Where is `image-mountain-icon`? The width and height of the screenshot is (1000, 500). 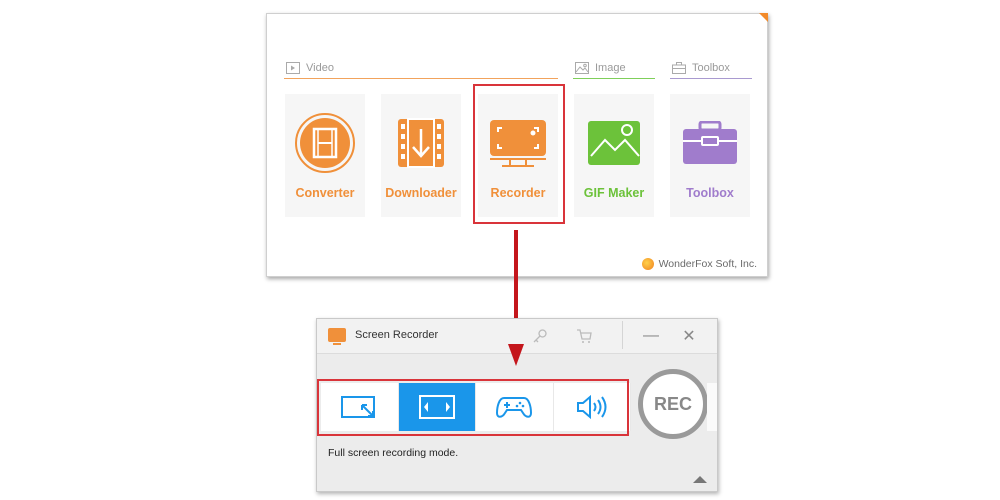 image-mountain-icon is located at coordinates (614, 143).